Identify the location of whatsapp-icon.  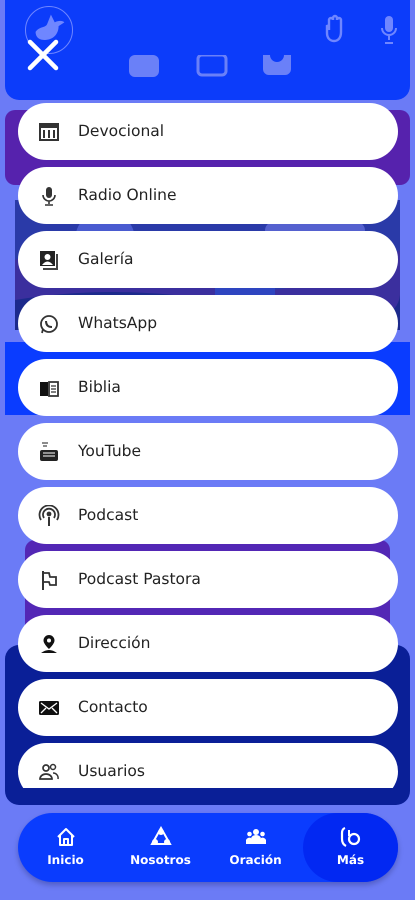
(49, 323).